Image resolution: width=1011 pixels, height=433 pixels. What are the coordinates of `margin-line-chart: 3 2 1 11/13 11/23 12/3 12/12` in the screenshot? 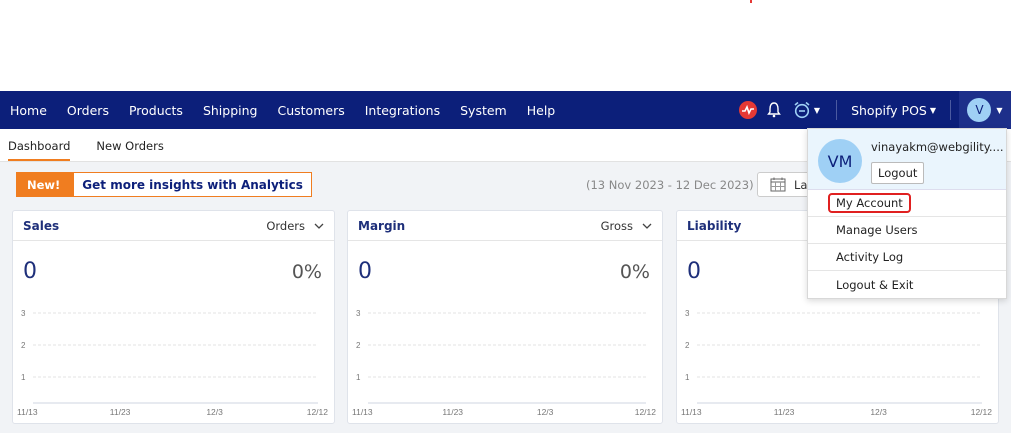 It's located at (504, 363).